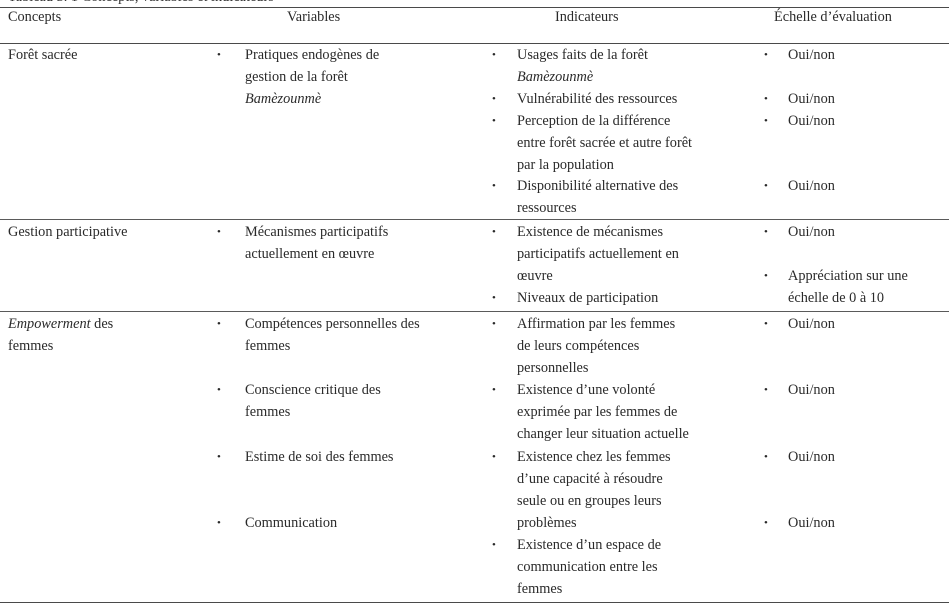  What do you see at coordinates (43, 55) in the screenshot?
I see `concept-foret-sacree: Forêt sacrée` at bounding box center [43, 55].